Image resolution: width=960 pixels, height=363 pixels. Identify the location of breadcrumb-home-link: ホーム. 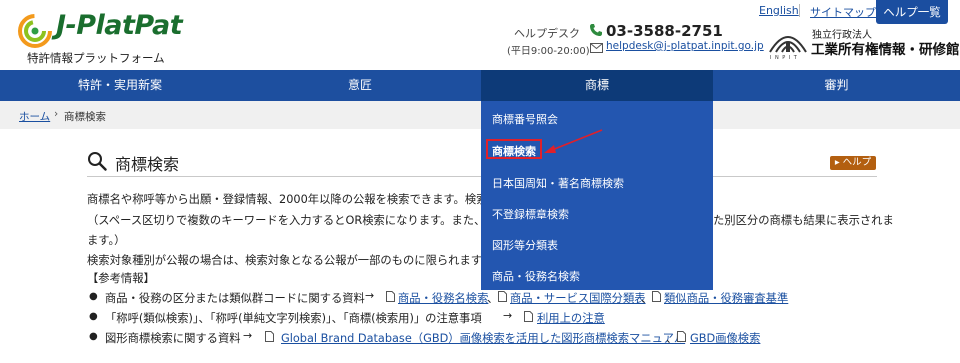
(34, 116).